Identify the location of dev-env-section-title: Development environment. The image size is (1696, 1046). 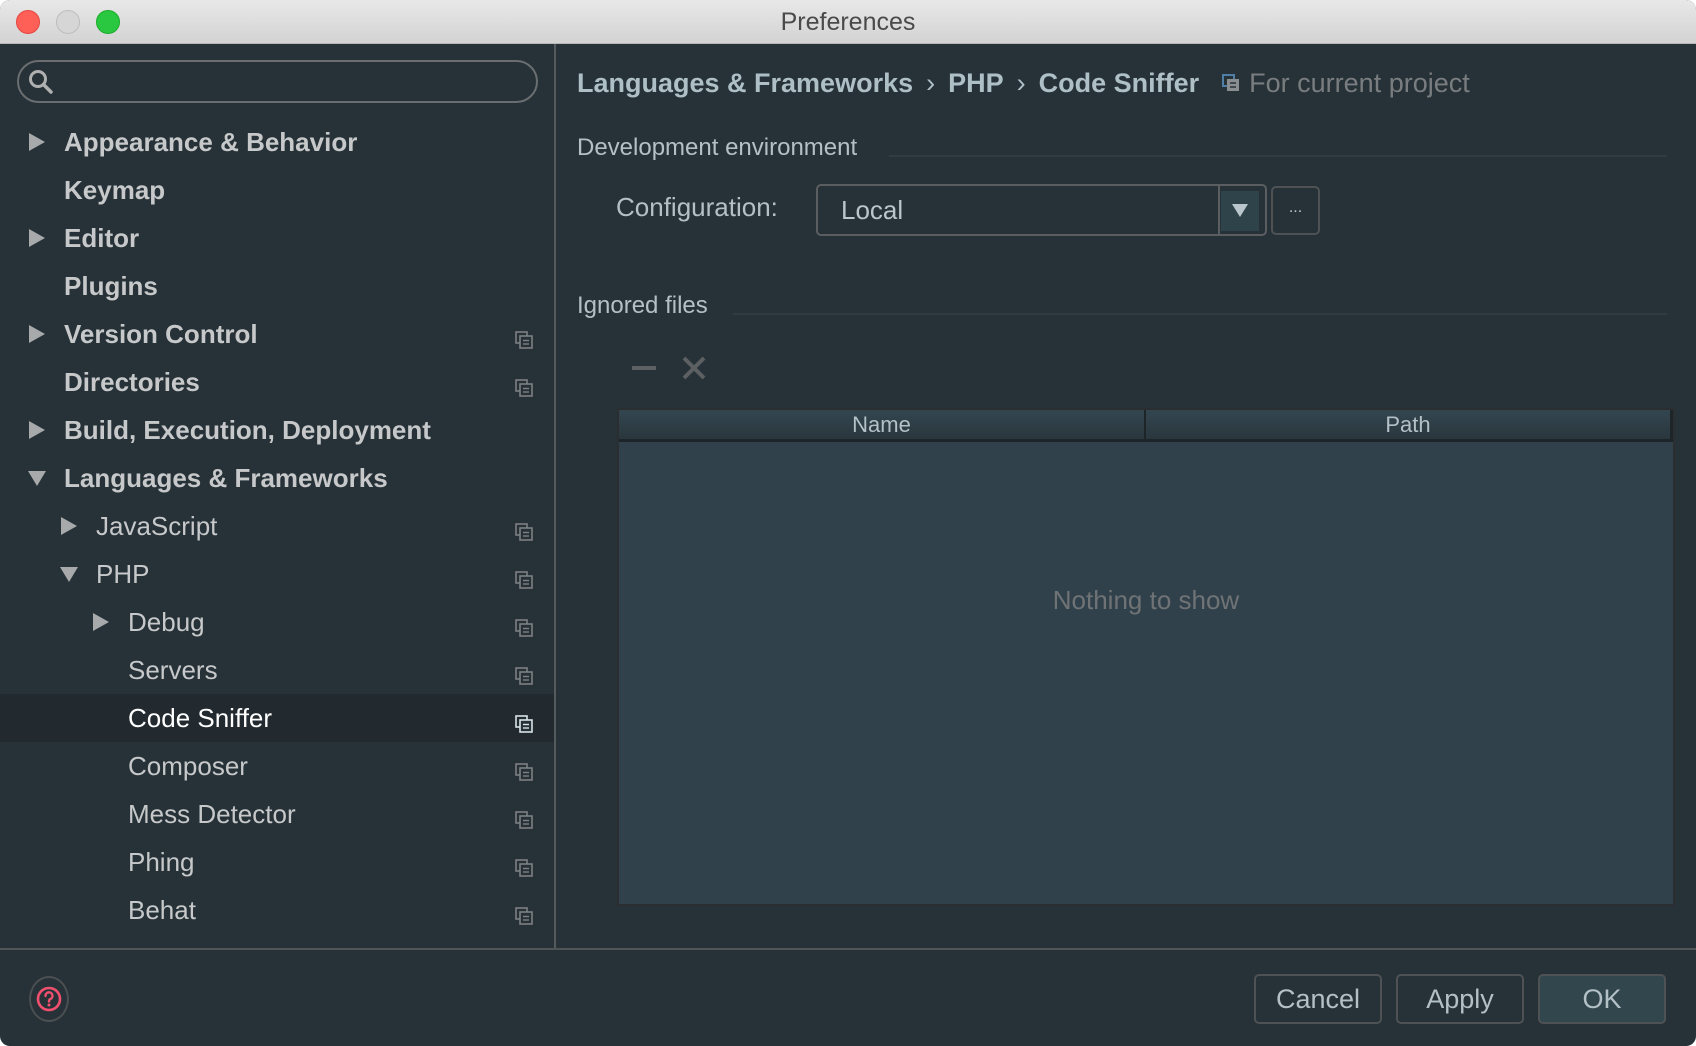
(717, 147).